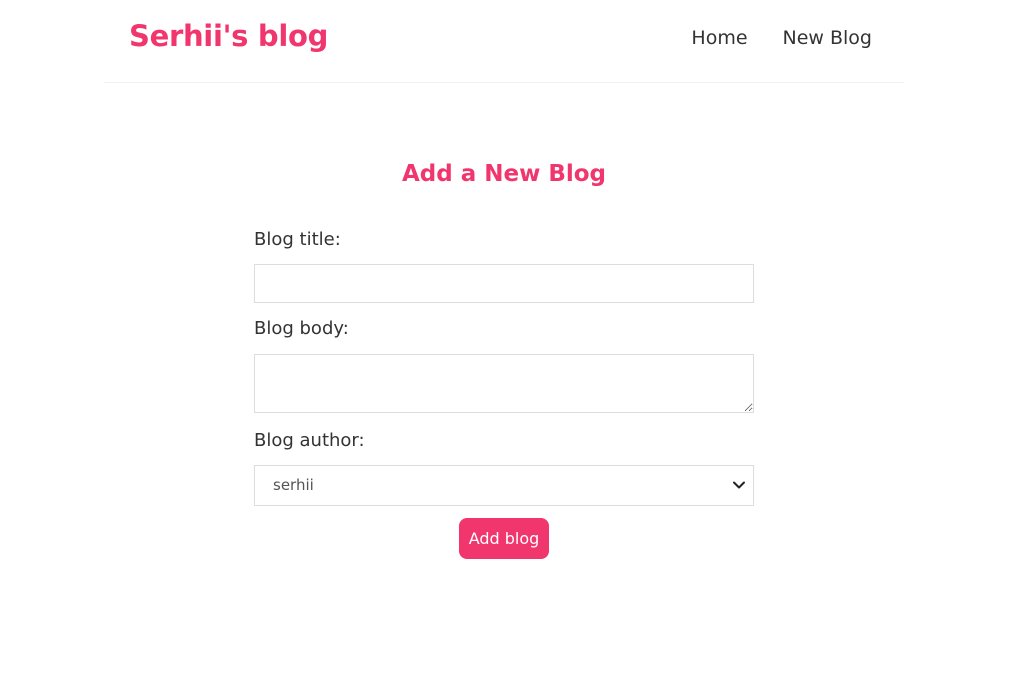 Image resolution: width=1013 pixels, height=679 pixels. What do you see at coordinates (504, 283) in the screenshot?
I see `blog-title-input` at bounding box center [504, 283].